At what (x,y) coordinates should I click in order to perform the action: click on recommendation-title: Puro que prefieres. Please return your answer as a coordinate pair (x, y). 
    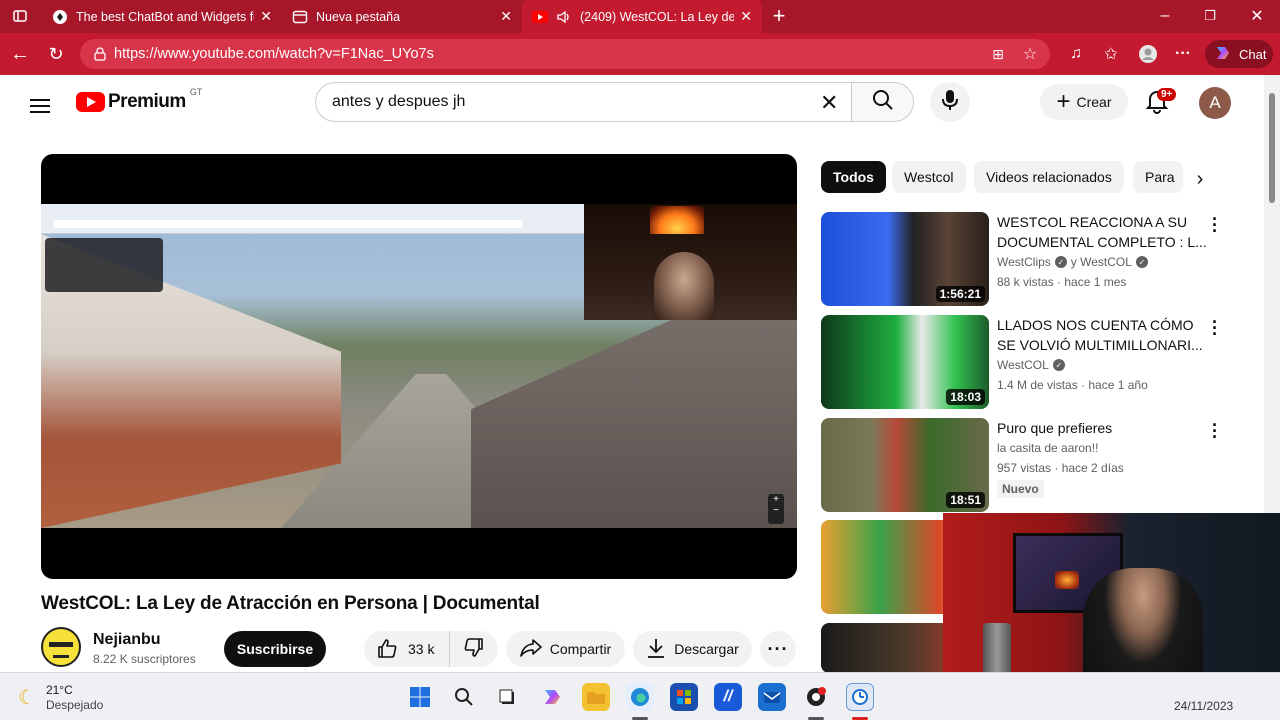
    Looking at the image, I should click on (1055, 428).